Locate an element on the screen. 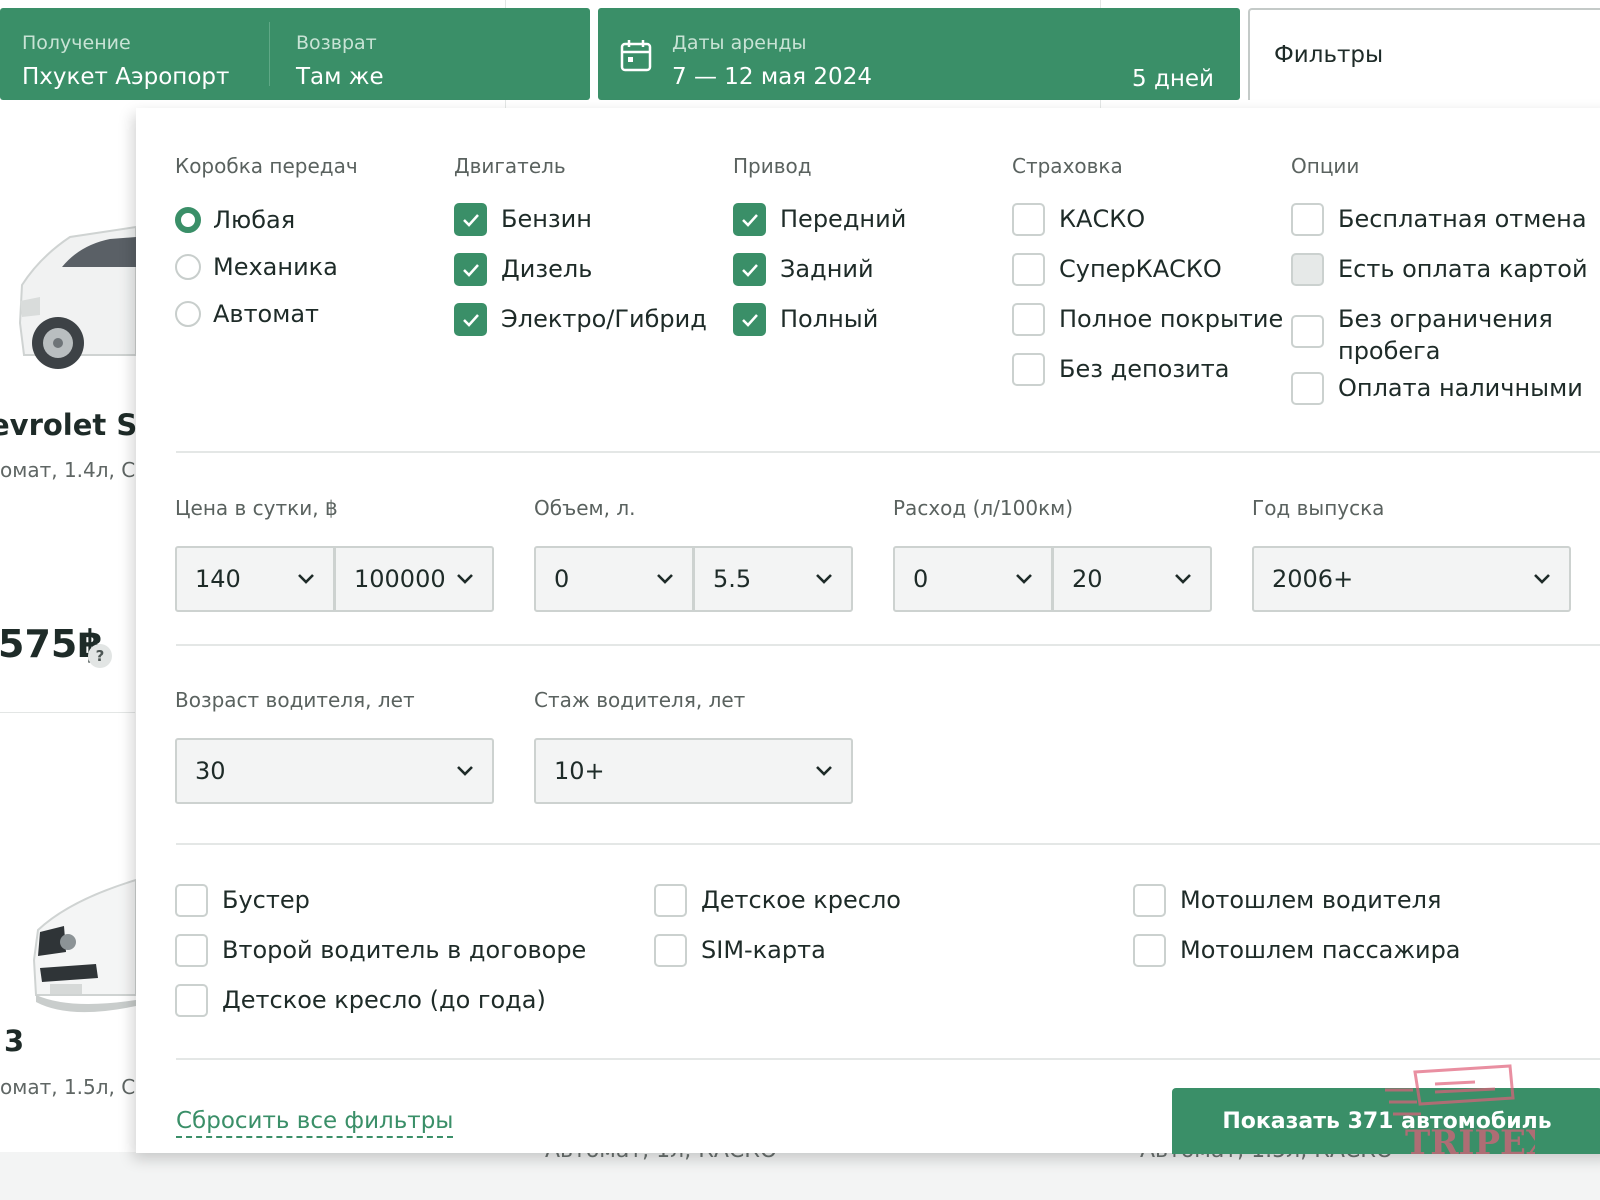 This screenshot has width=1600, height=1200. year-select: 2006+ is located at coordinates (1411, 579).